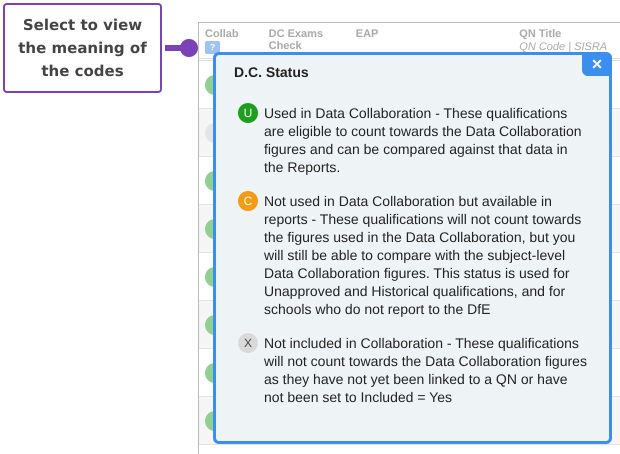  What do you see at coordinates (563, 47) in the screenshot?
I see `column-subheader: QN Code | SISRA` at bounding box center [563, 47].